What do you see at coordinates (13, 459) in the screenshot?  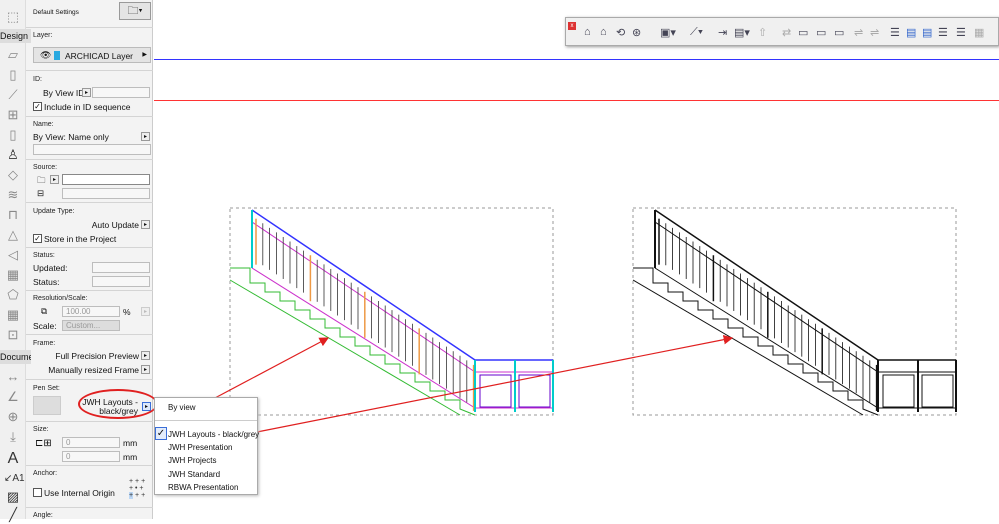 I see `text-tool-icon: A` at bounding box center [13, 459].